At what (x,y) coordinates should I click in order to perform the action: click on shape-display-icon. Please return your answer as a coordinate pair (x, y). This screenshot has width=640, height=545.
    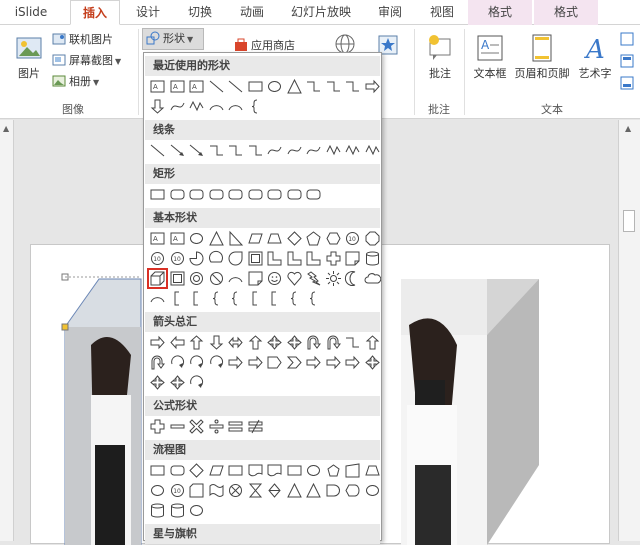
    Looking at the image, I should click on (352, 490).